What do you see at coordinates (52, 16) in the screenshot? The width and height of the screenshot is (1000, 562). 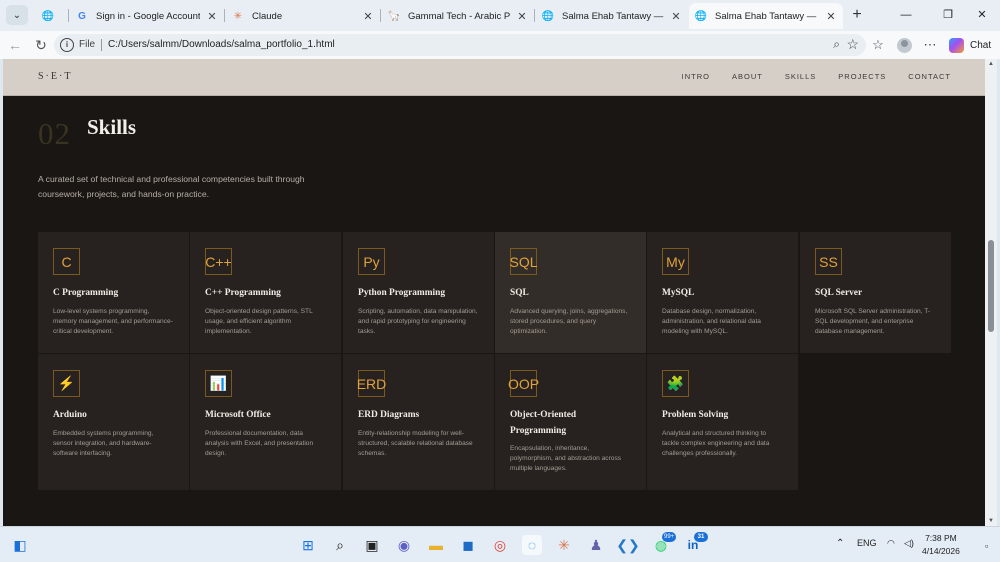 I see `tab-pinned: 🌐` at bounding box center [52, 16].